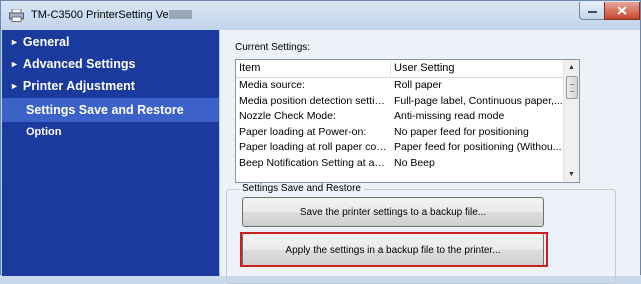  I want to click on item-value: No paper feed for positioning, so click(461, 131).